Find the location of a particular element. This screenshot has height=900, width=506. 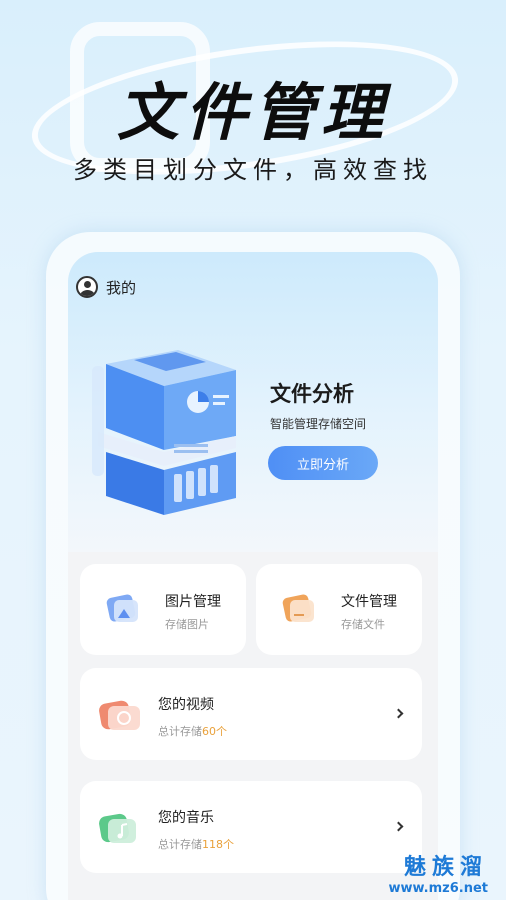

file-folder-icon is located at coordinates (298, 608).